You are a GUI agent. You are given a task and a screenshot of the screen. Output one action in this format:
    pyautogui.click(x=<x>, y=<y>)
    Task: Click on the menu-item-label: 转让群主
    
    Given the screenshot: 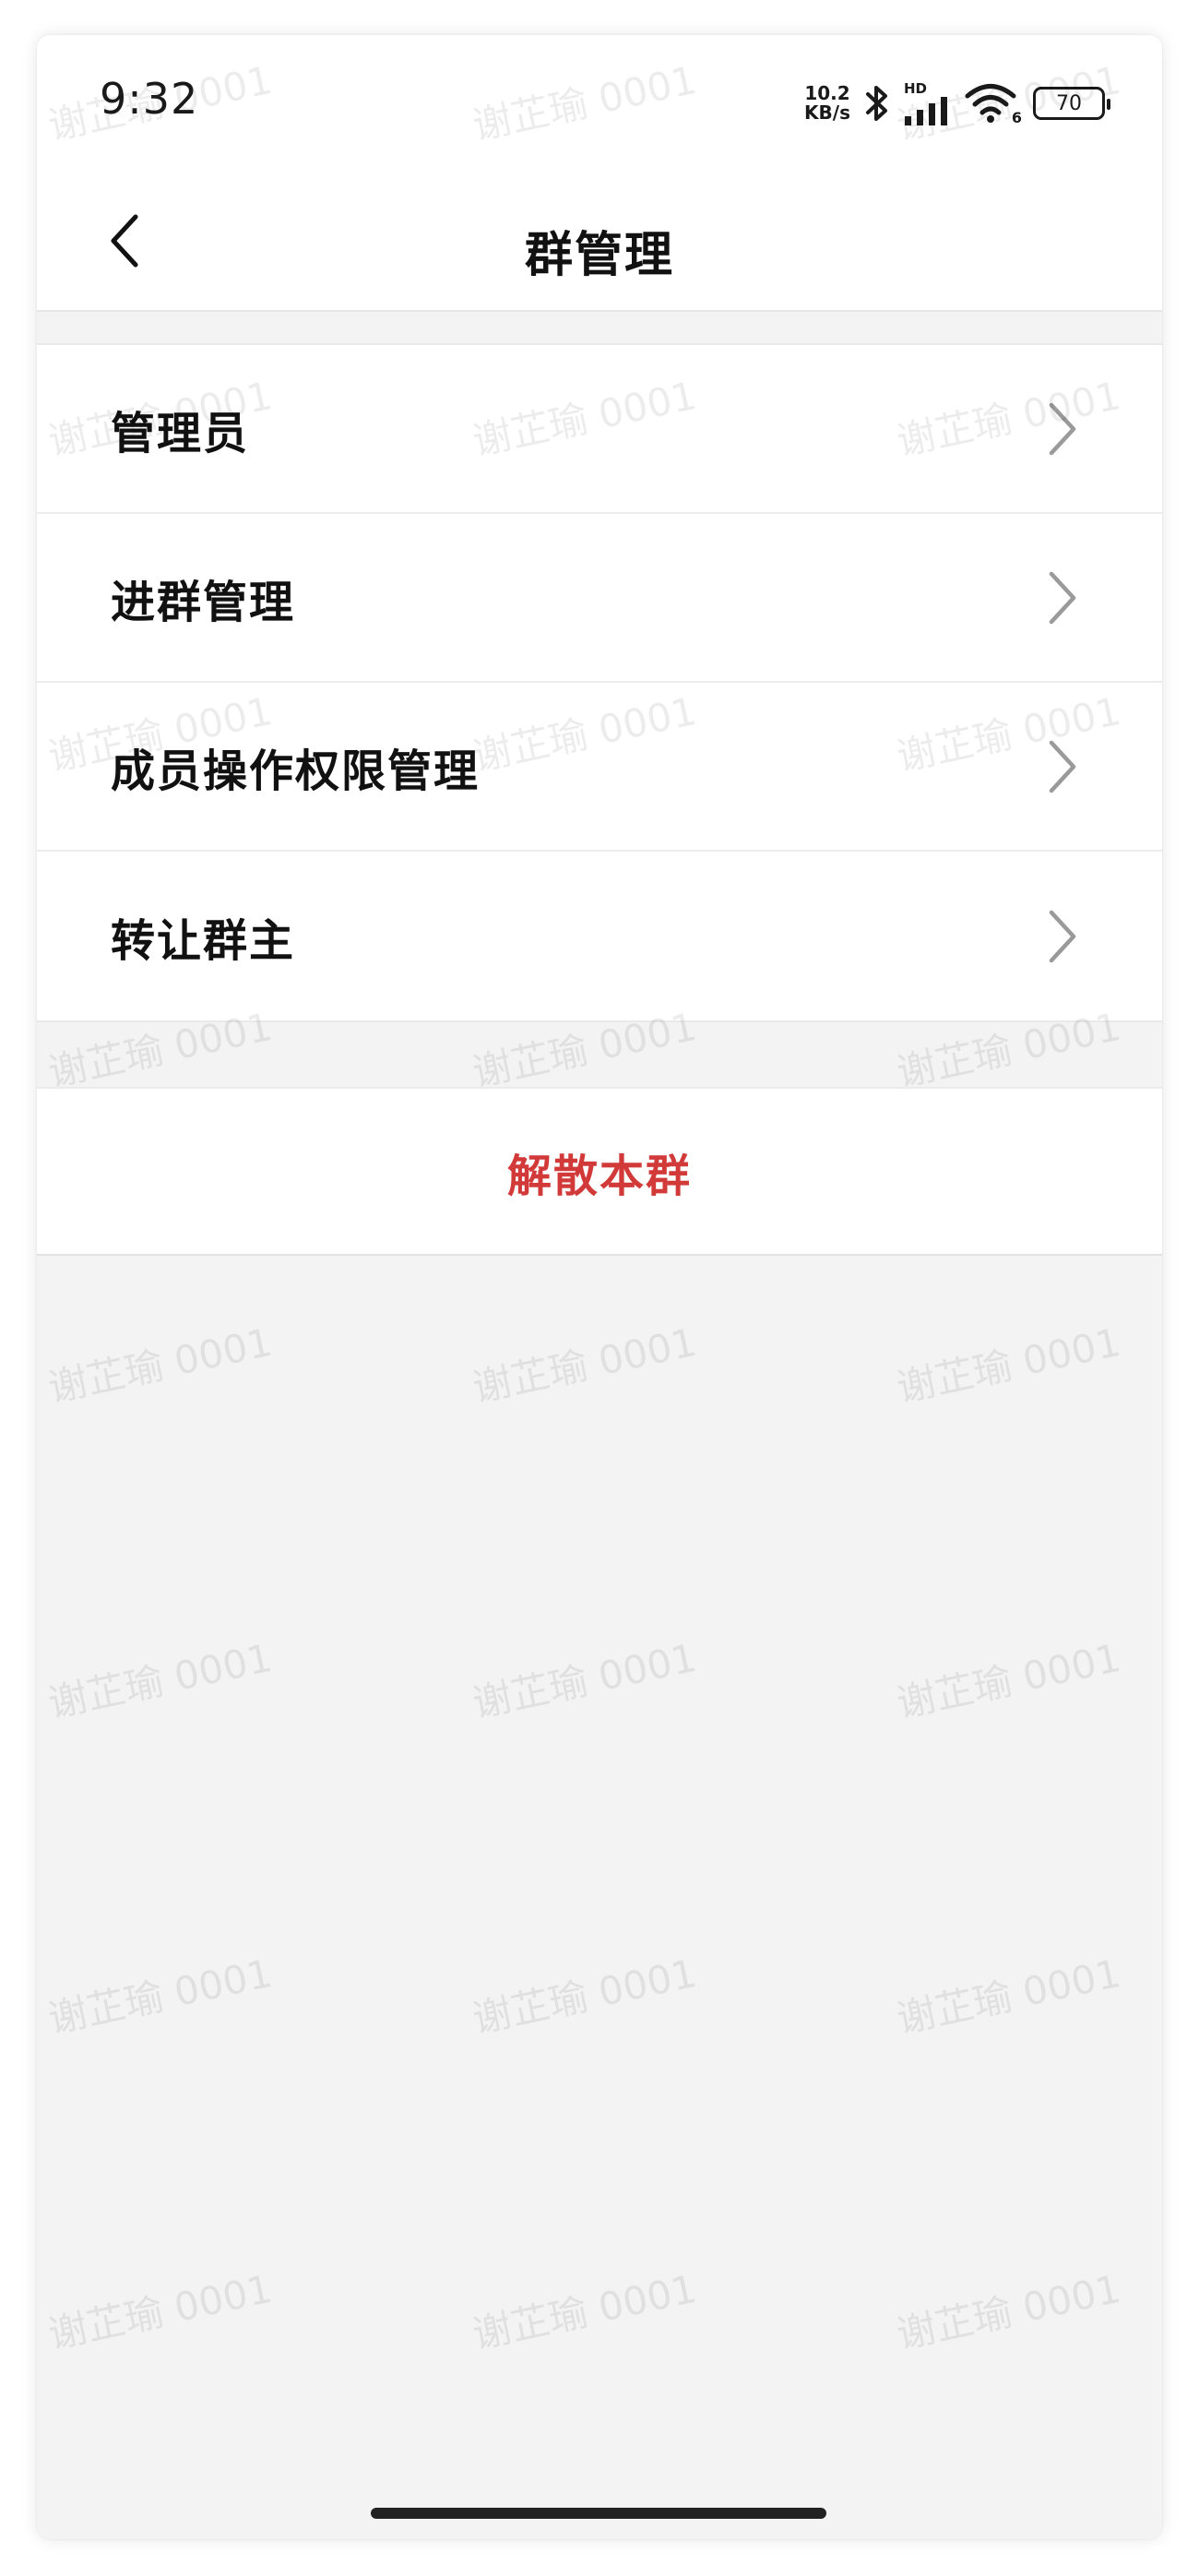 What is the action you would take?
    pyautogui.click(x=203, y=940)
    